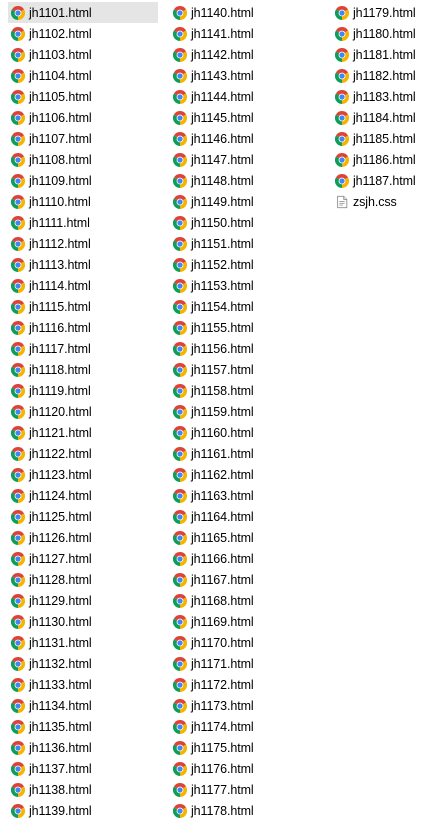  Describe the element at coordinates (245, 96) in the screenshot. I see `file-item: jh1144.html` at that location.